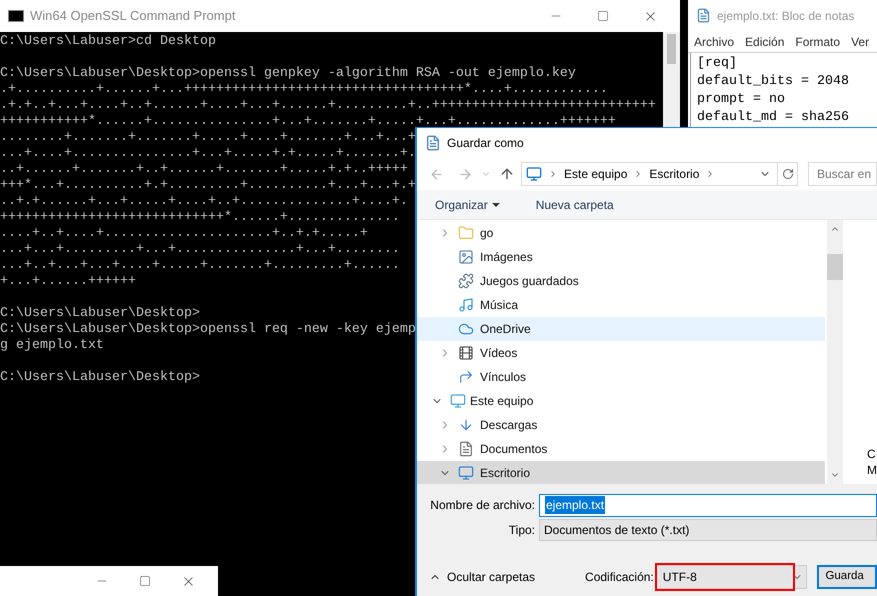  Describe the element at coordinates (487, 233) in the screenshot. I see `tree-item-label: go` at that location.